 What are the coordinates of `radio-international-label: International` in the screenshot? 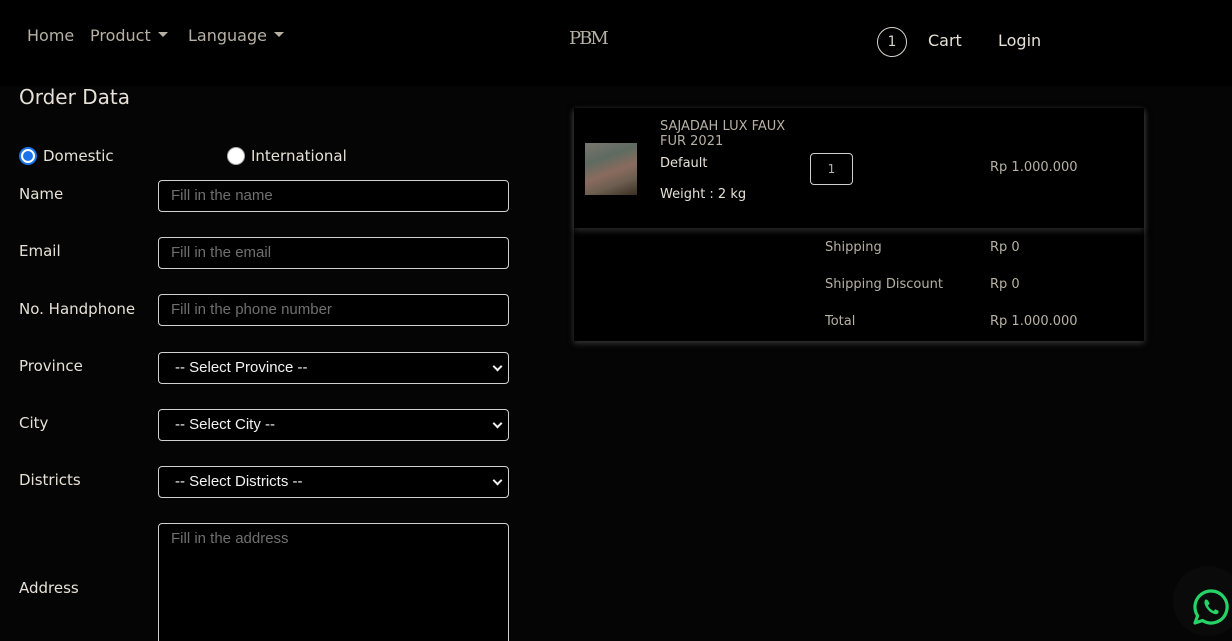 It's located at (299, 156).